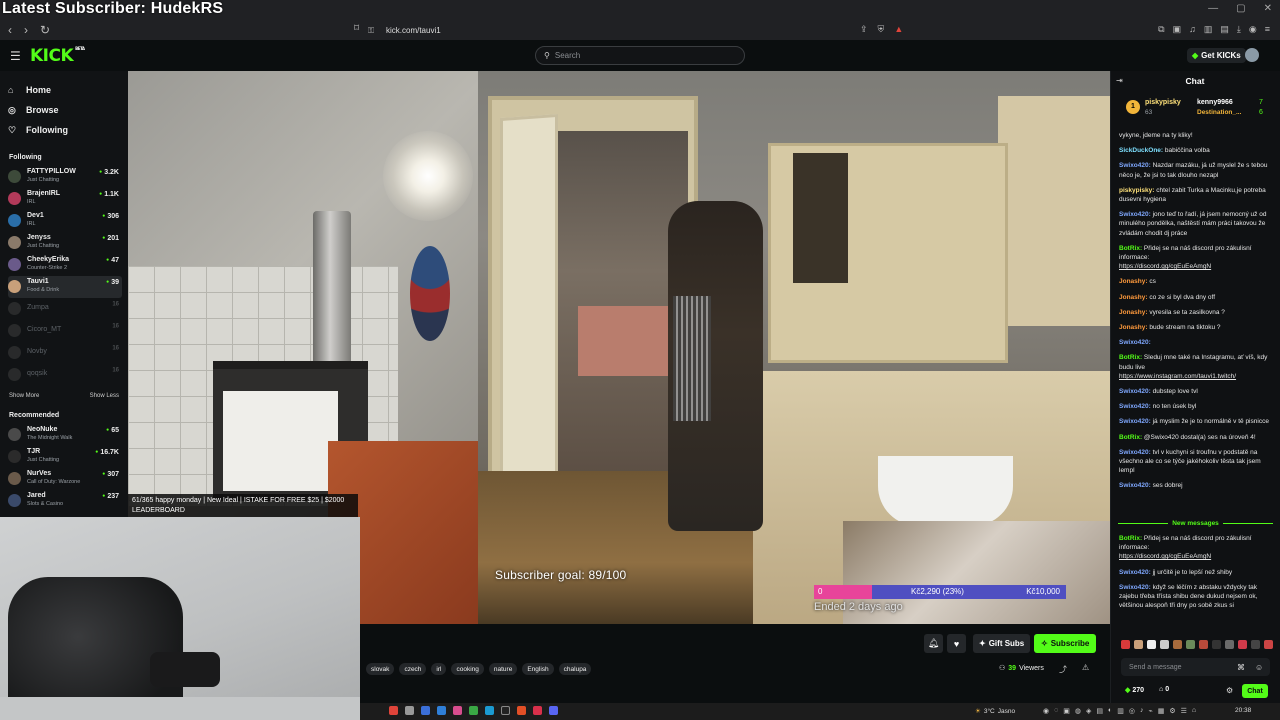 This screenshot has height=720, width=1280. What do you see at coordinates (104, 396) in the screenshot?
I see `show-less-button: Show Less` at bounding box center [104, 396].